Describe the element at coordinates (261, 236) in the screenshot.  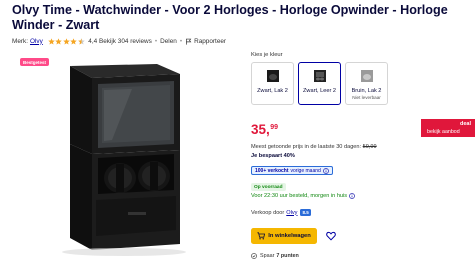
I see `cart-icon` at that location.